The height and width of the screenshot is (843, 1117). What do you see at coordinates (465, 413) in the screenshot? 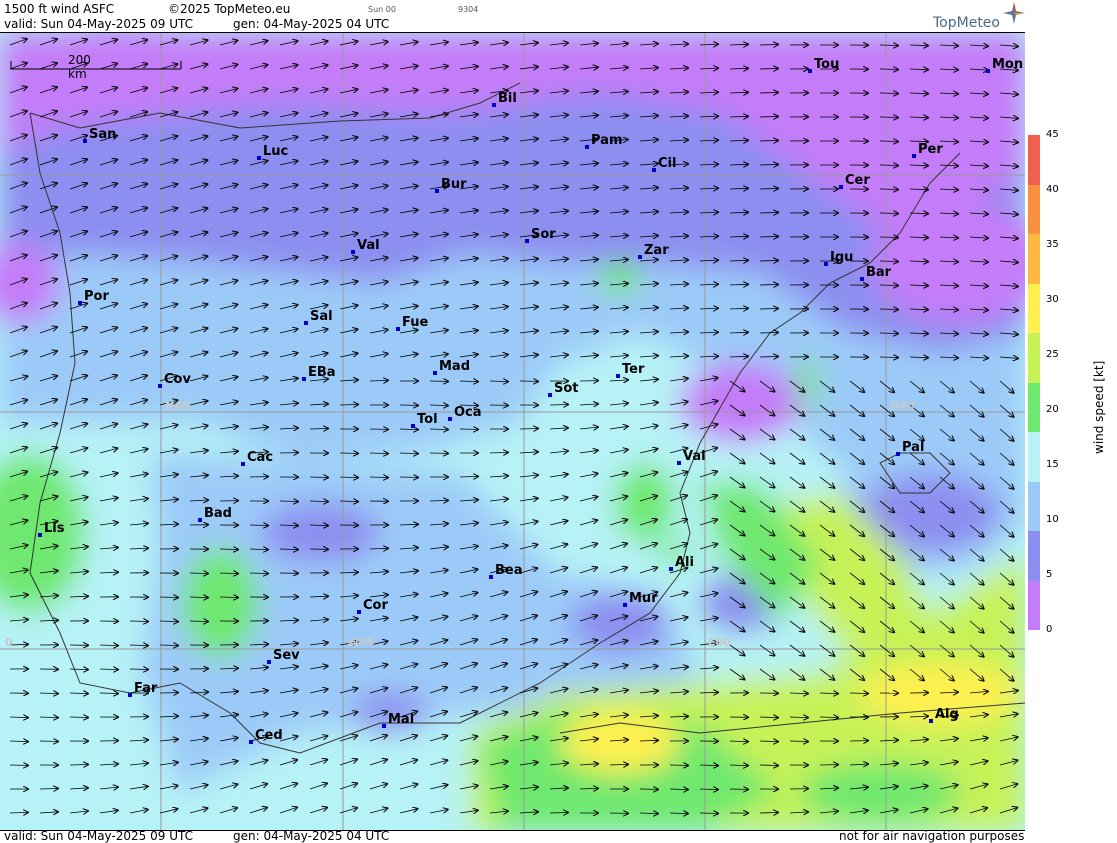
I see `city-oca: Oca` at bounding box center [465, 413].